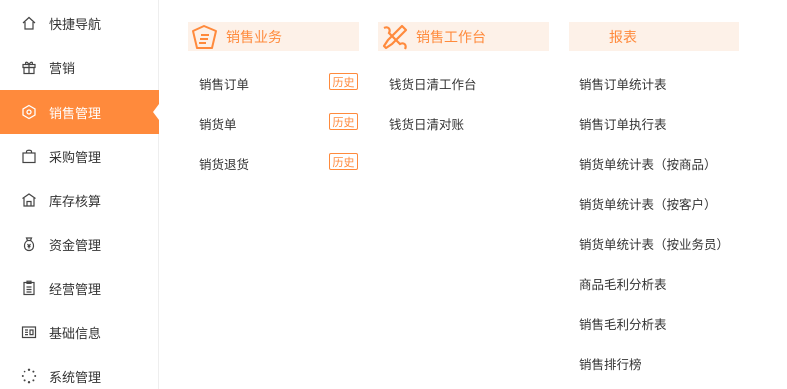 The width and height of the screenshot is (787, 389). Describe the element at coordinates (28, 200) in the screenshot. I see `warehouse-icon` at that location.